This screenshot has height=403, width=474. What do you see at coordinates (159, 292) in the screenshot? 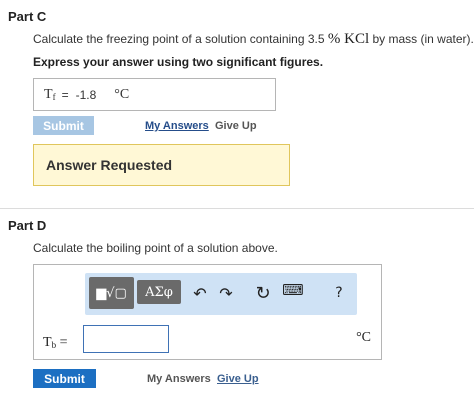
I see `greek-symbols-button: ΑΣφ` at bounding box center [159, 292].